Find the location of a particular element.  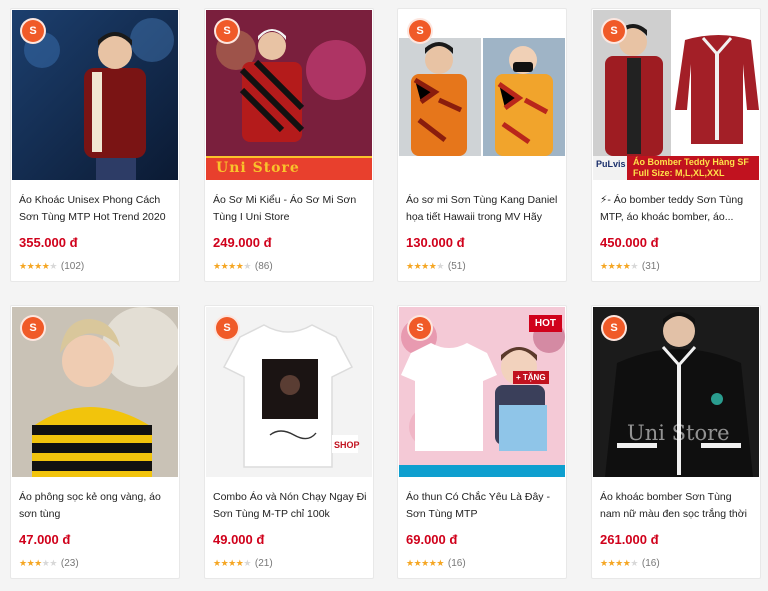

overlay-title: Áo Bomber Teddy Hàng SF is located at coordinates (691, 162).